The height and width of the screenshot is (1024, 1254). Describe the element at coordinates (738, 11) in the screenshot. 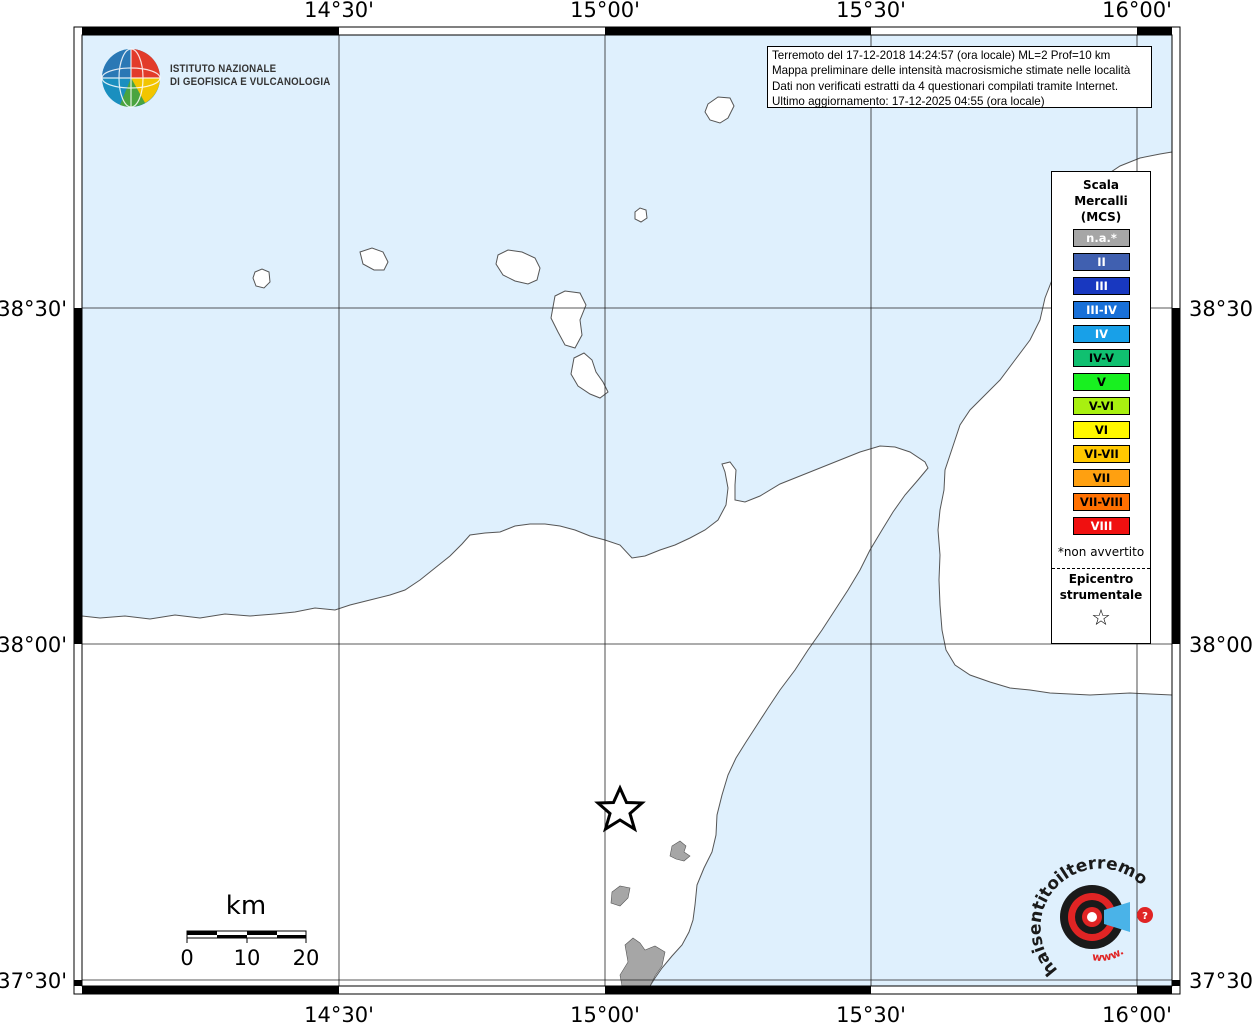

I see `lon-labels-top: 14°30' 15°00' 15°30' 16°00'` at that location.